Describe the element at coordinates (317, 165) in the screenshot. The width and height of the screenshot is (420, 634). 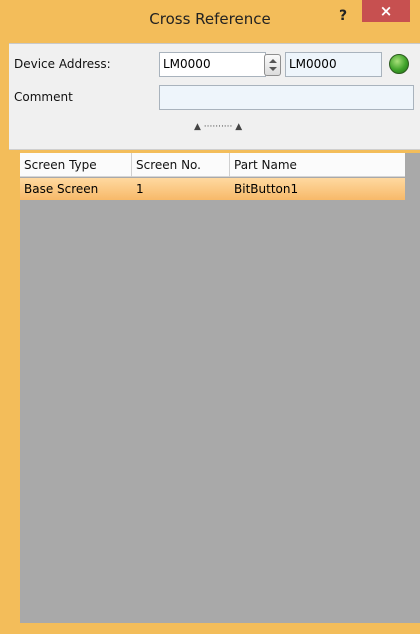
I see `column-header-part-name: Part Name` at that location.